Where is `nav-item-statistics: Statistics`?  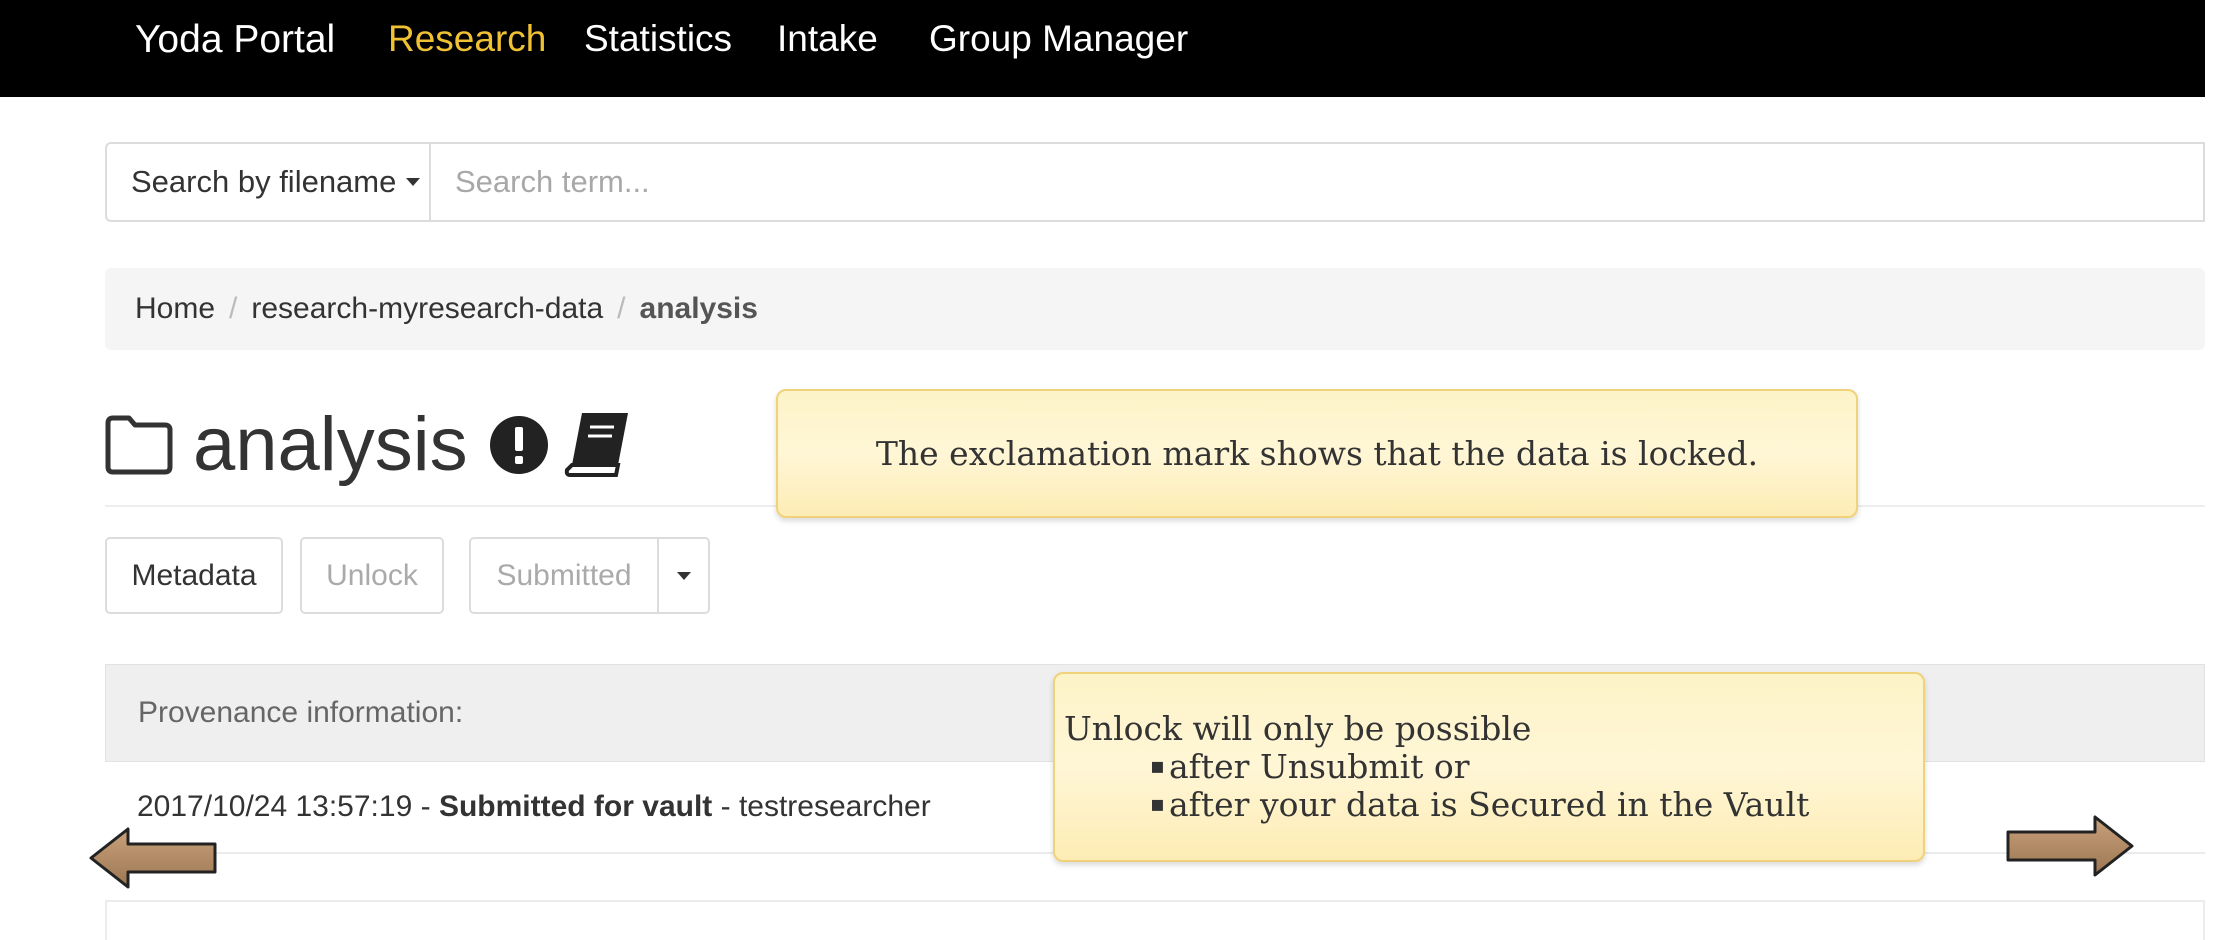
nav-item-statistics: Statistics is located at coordinates (658, 39).